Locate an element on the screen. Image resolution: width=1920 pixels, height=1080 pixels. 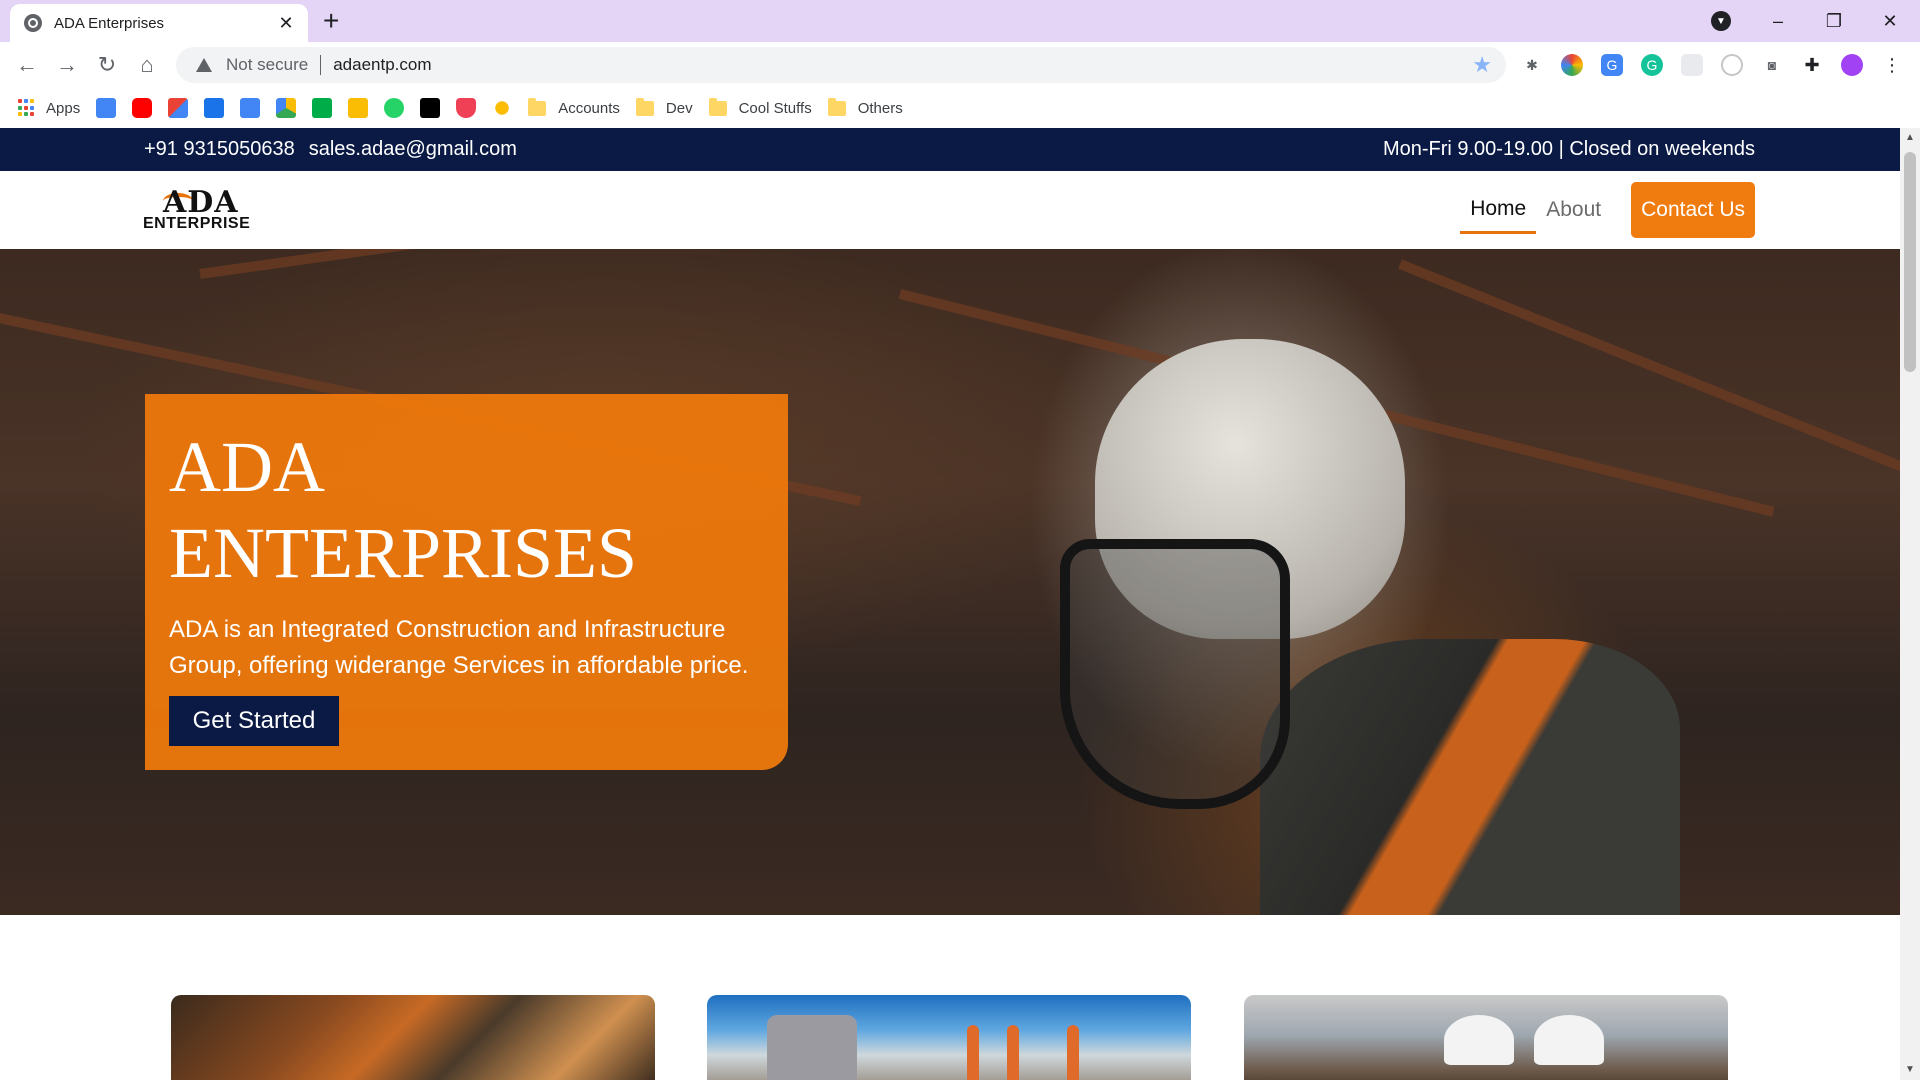
reload-icon: ↻ is located at coordinates (107, 65).